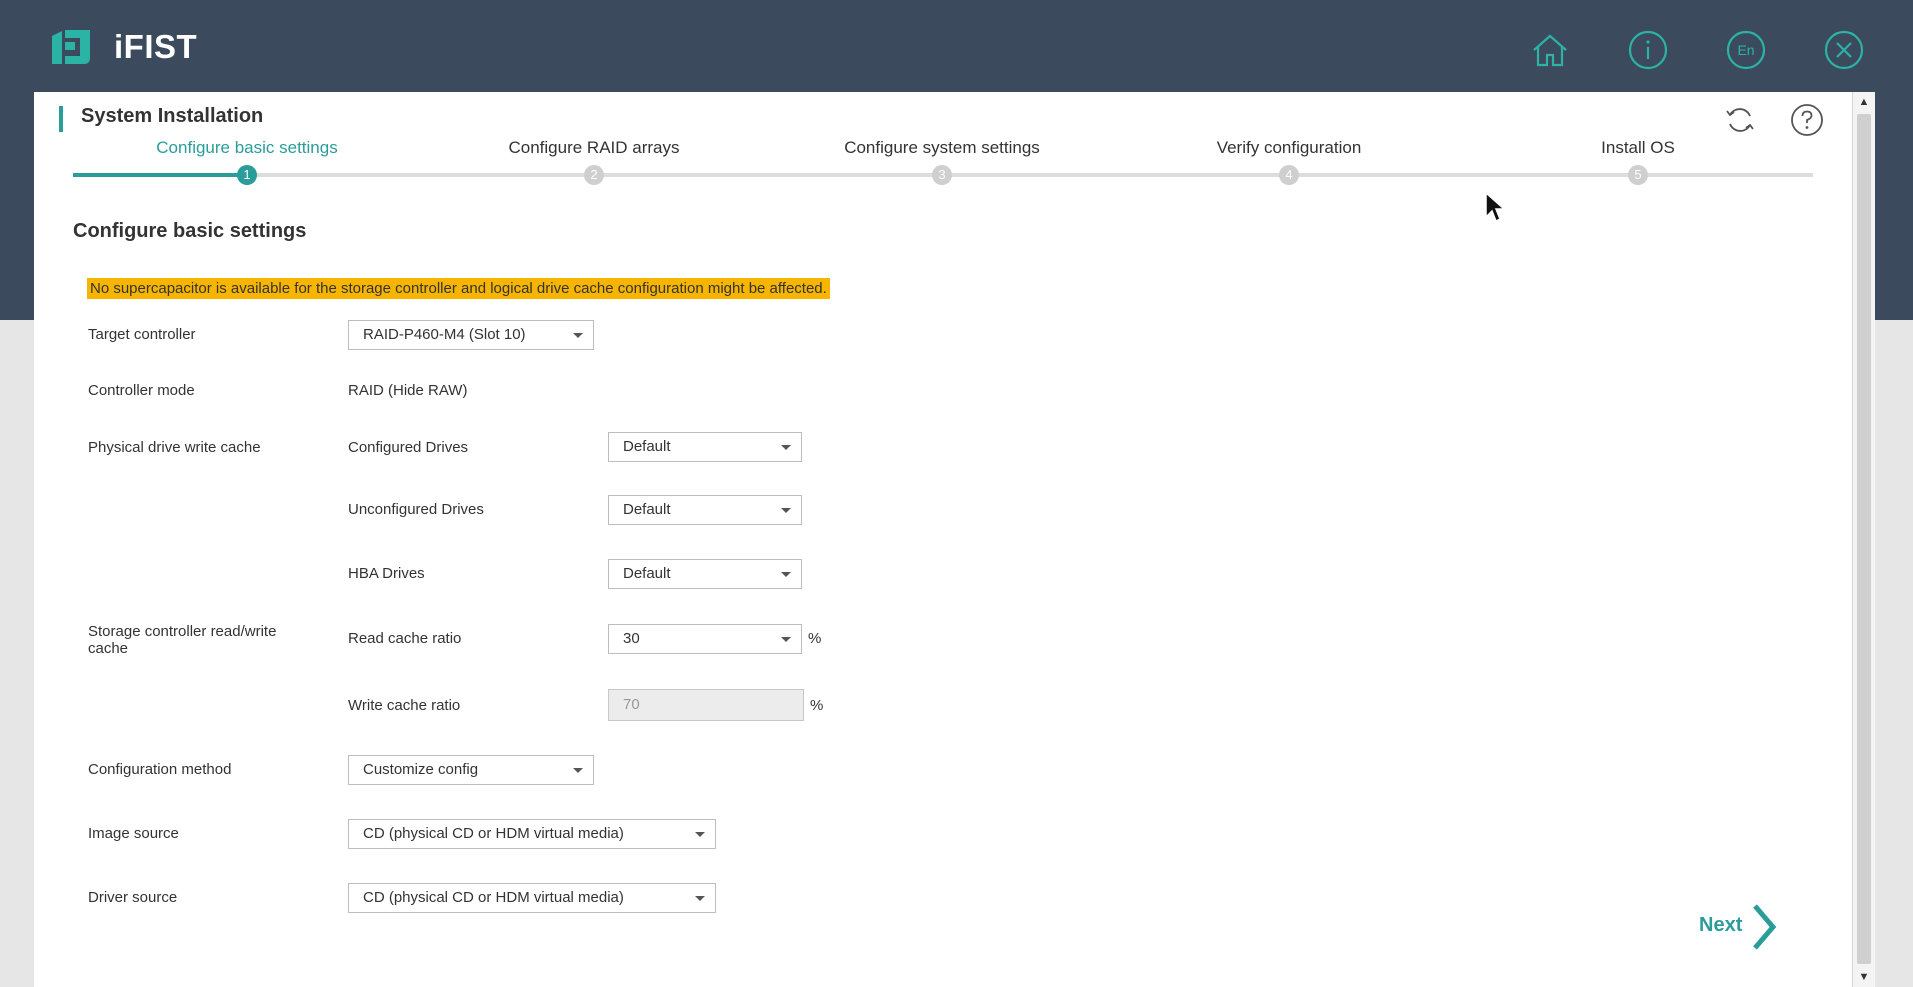  Describe the element at coordinates (408, 447) in the screenshot. I see `configured-drives-label: Configured Drives` at that location.